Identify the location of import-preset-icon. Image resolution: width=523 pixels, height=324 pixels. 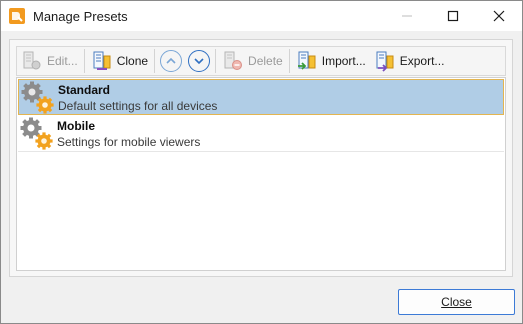
(306, 60).